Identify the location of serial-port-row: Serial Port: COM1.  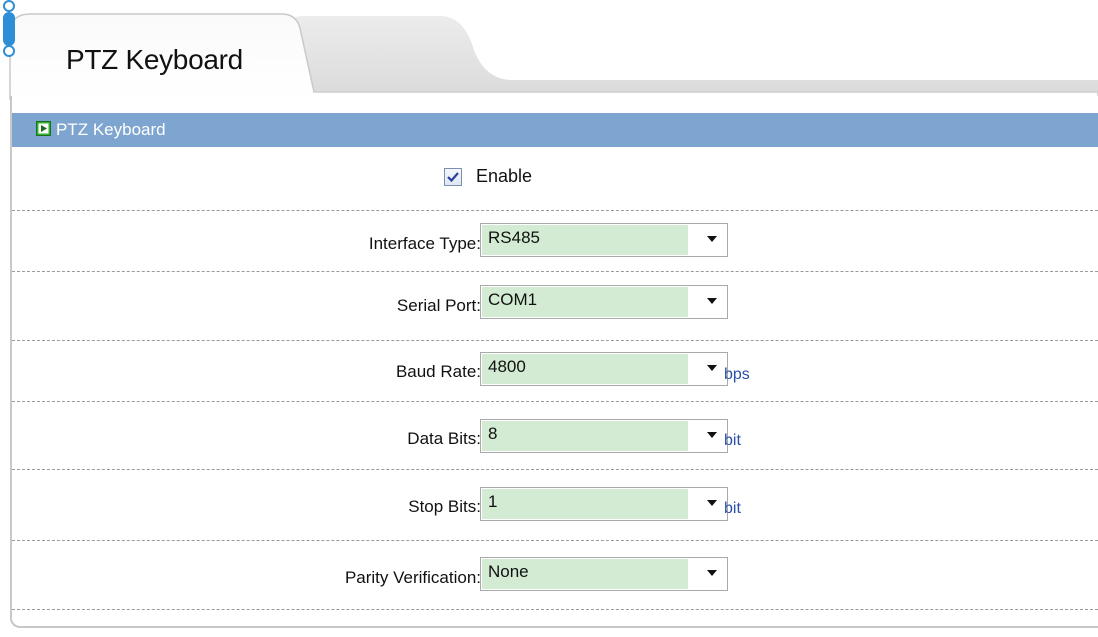
(555, 306).